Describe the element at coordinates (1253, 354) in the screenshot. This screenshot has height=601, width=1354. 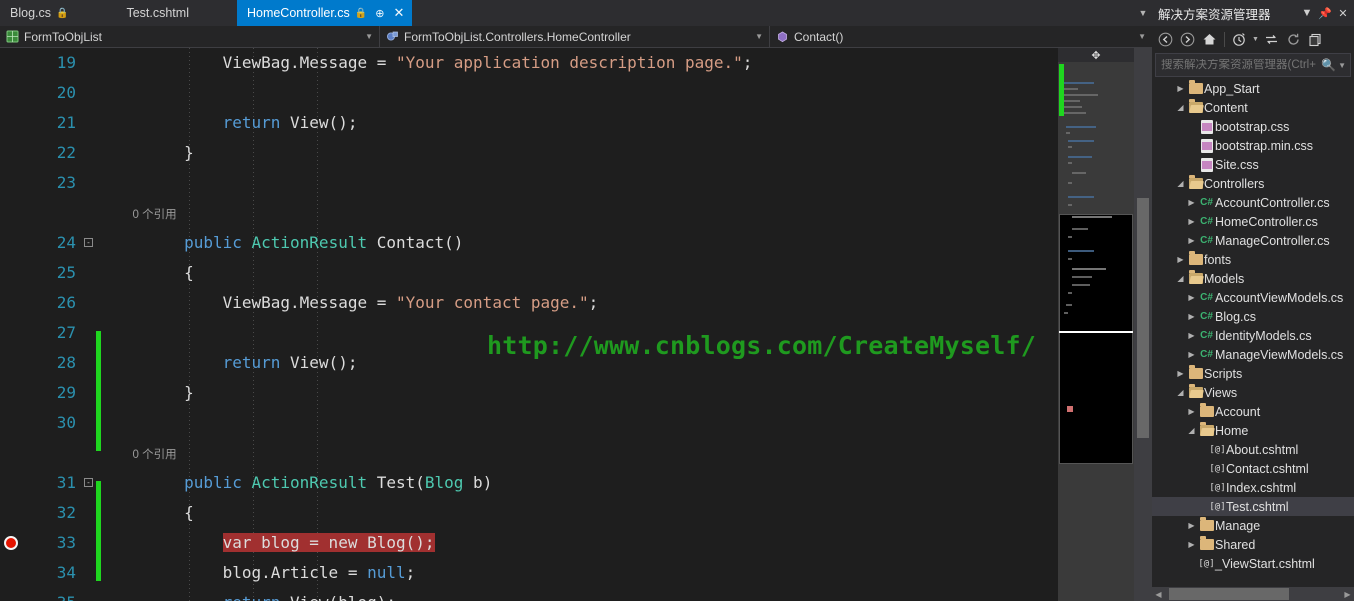
I see `tree-item-manageviewmodels-cs: ▶ C# ManageViewModels.cs` at that location.